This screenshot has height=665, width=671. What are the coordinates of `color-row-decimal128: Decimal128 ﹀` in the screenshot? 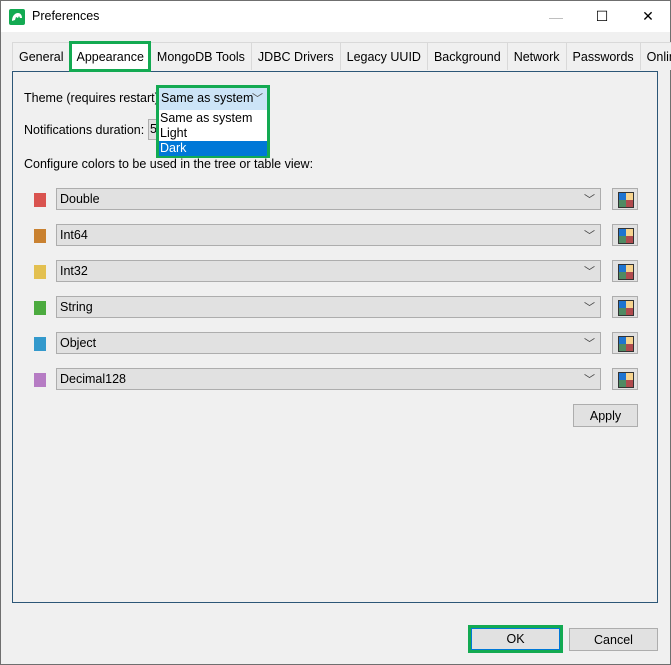 It's located at (336, 381).